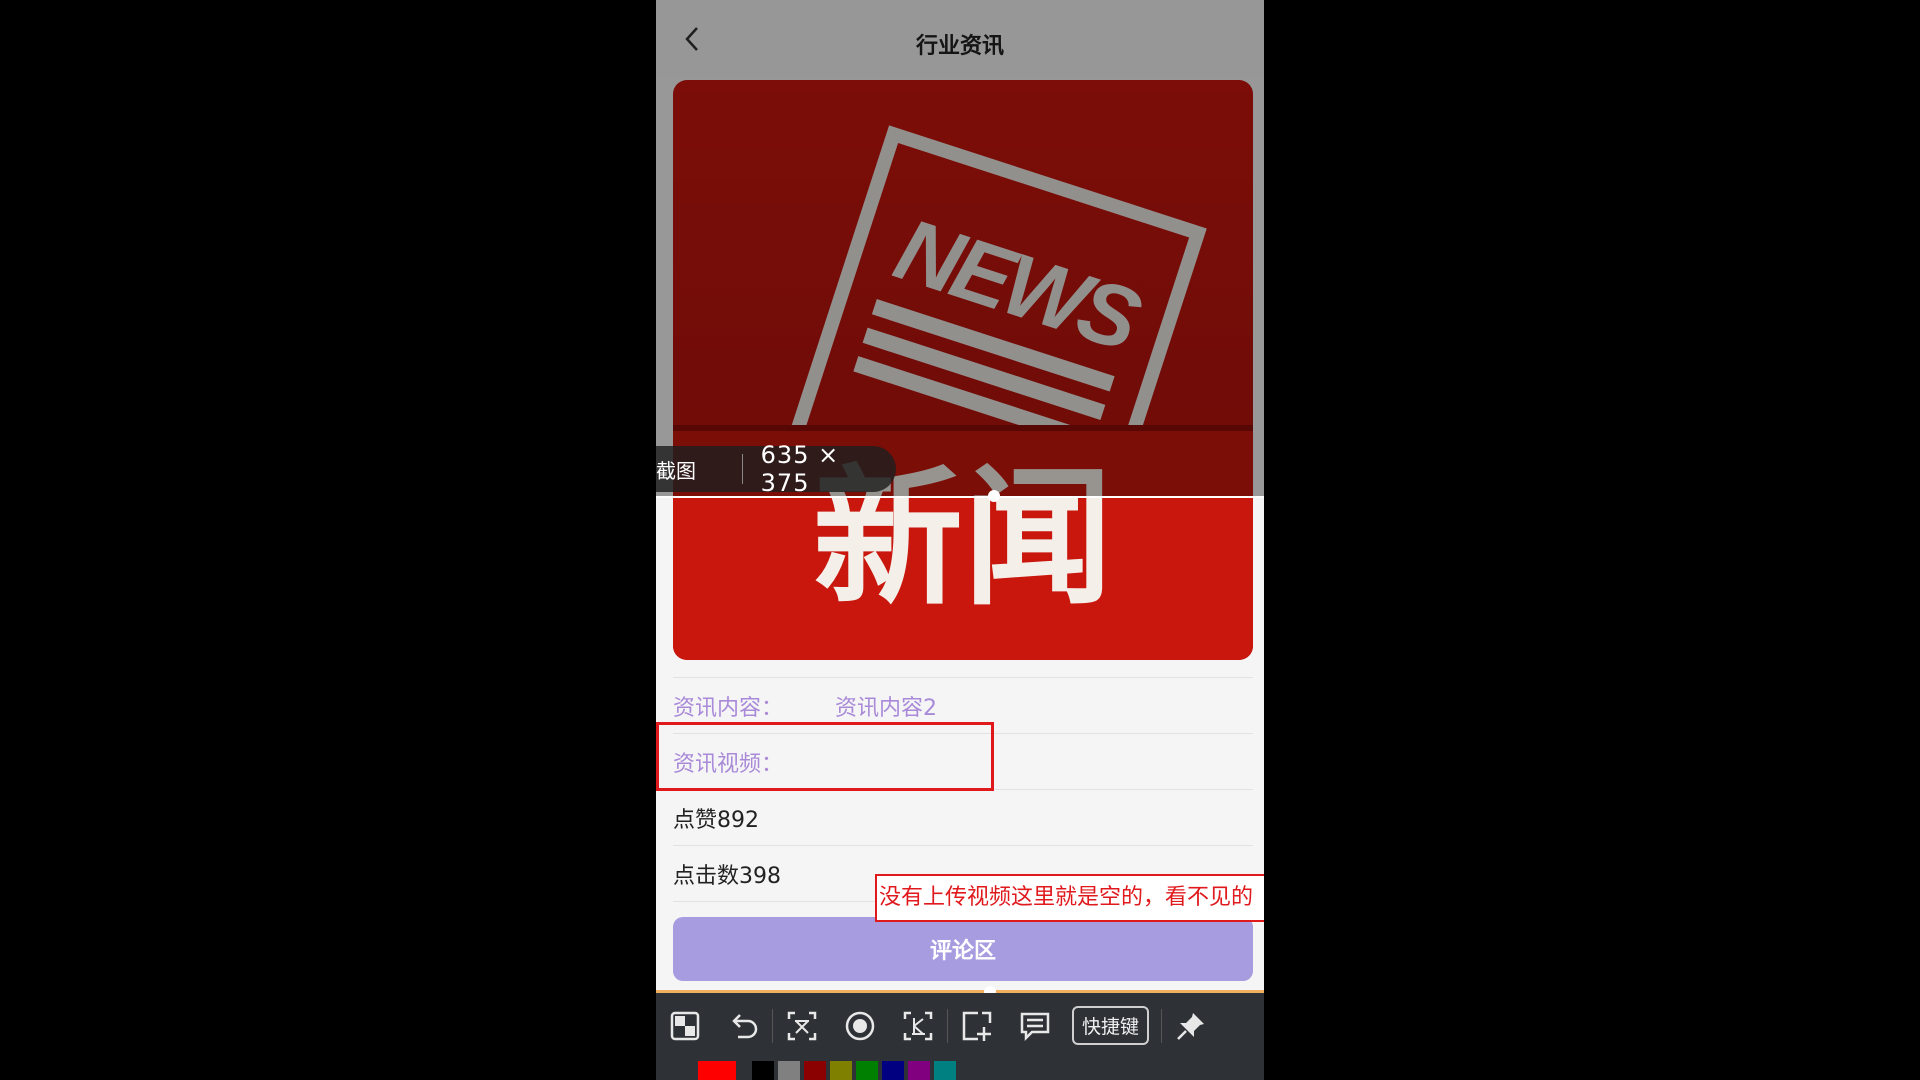 This screenshot has width=1920, height=1080. Describe the element at coordinates (886, 708) in the screenshot. I see `content-value: 资讯内容2` at that location.